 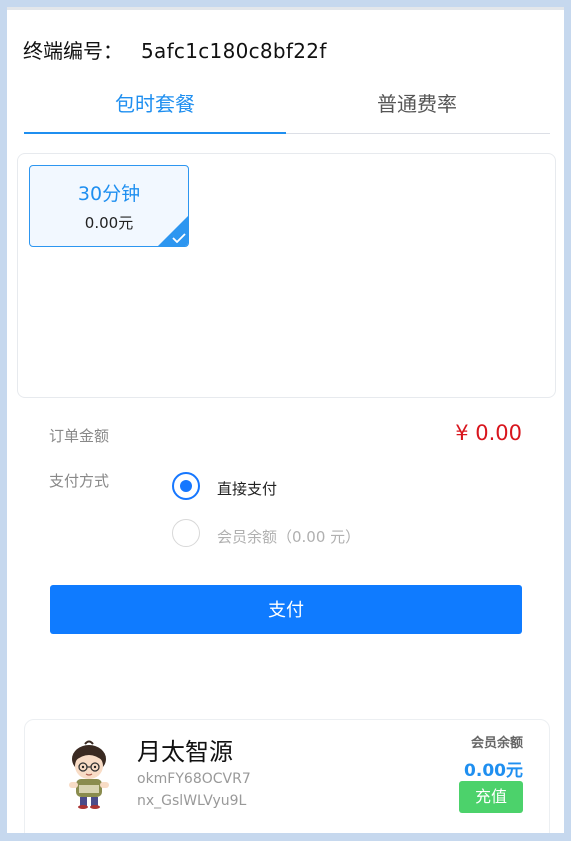 I want to click on member-balance-radio, so click(x=186, y=533).